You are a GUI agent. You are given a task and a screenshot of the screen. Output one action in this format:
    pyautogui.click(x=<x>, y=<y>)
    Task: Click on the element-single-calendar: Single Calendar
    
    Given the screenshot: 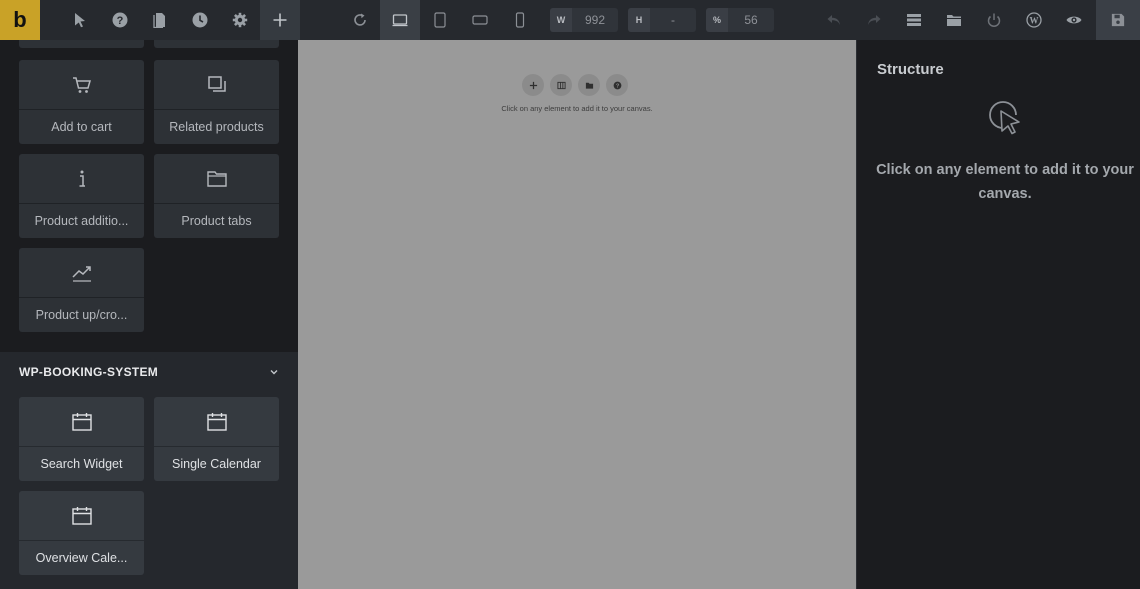 What is the action you would take?
    pyautogui.click(x=216, y=439)
    